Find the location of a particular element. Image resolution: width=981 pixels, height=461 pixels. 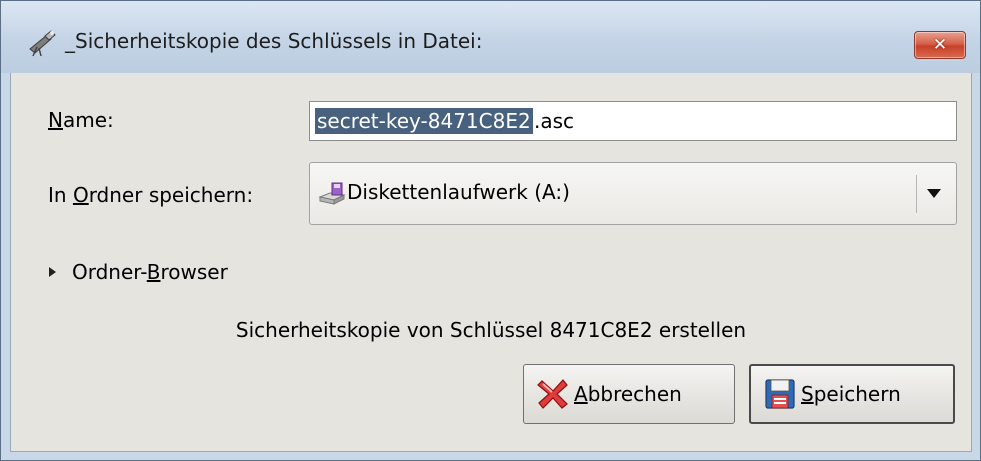

cancel-button-label: Abbrechen is located at coordinates (628, 394).